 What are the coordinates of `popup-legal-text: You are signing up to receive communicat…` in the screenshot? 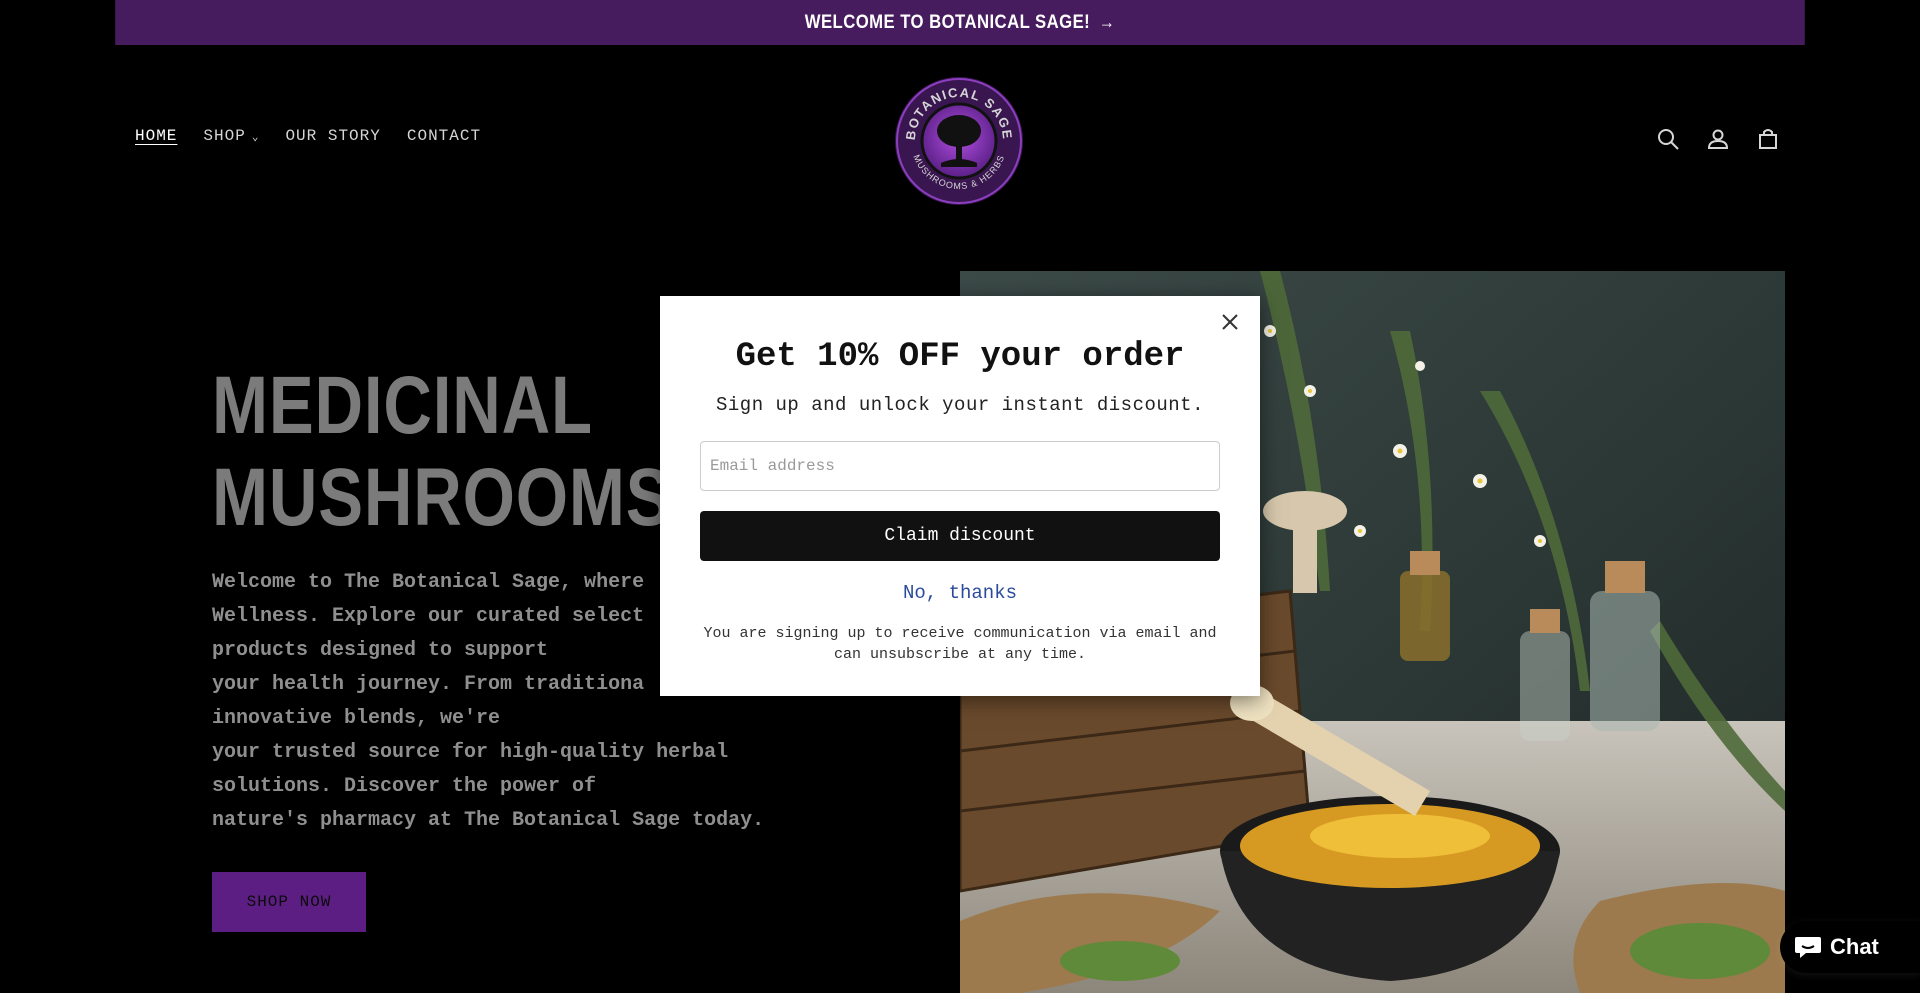 It's located at (960, 644).